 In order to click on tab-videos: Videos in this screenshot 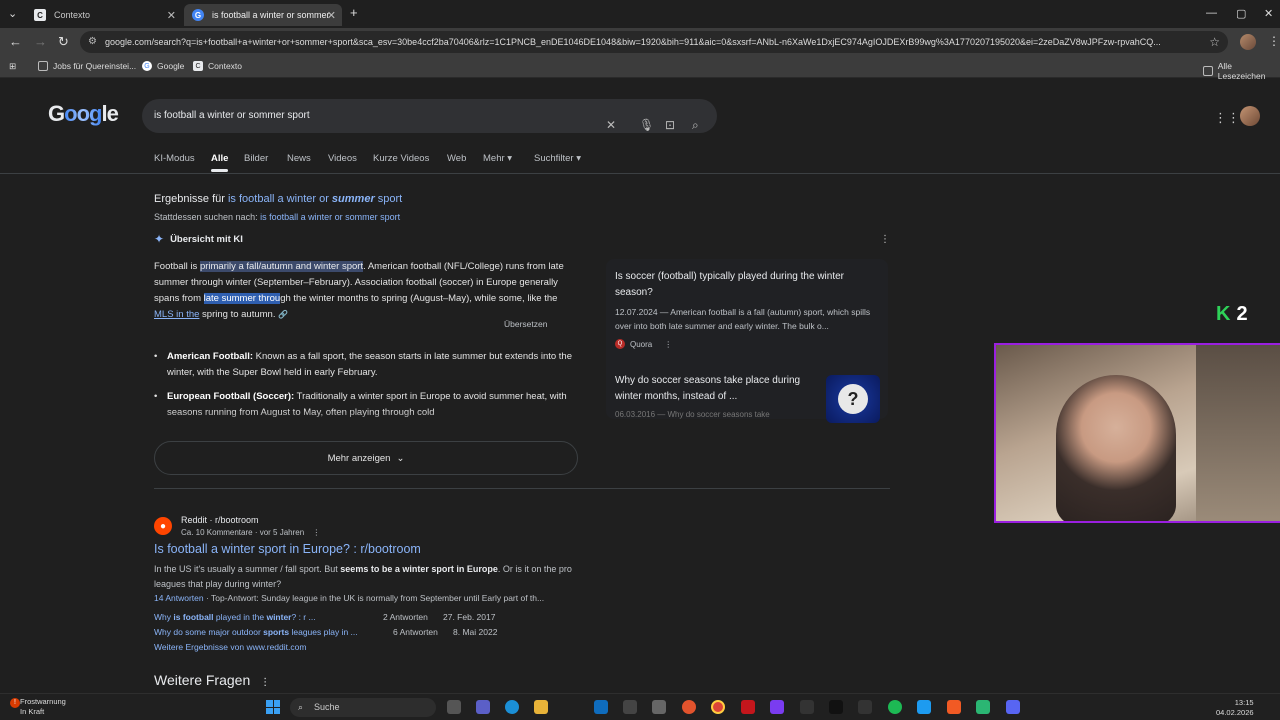, I will do `click(342, 158)`.